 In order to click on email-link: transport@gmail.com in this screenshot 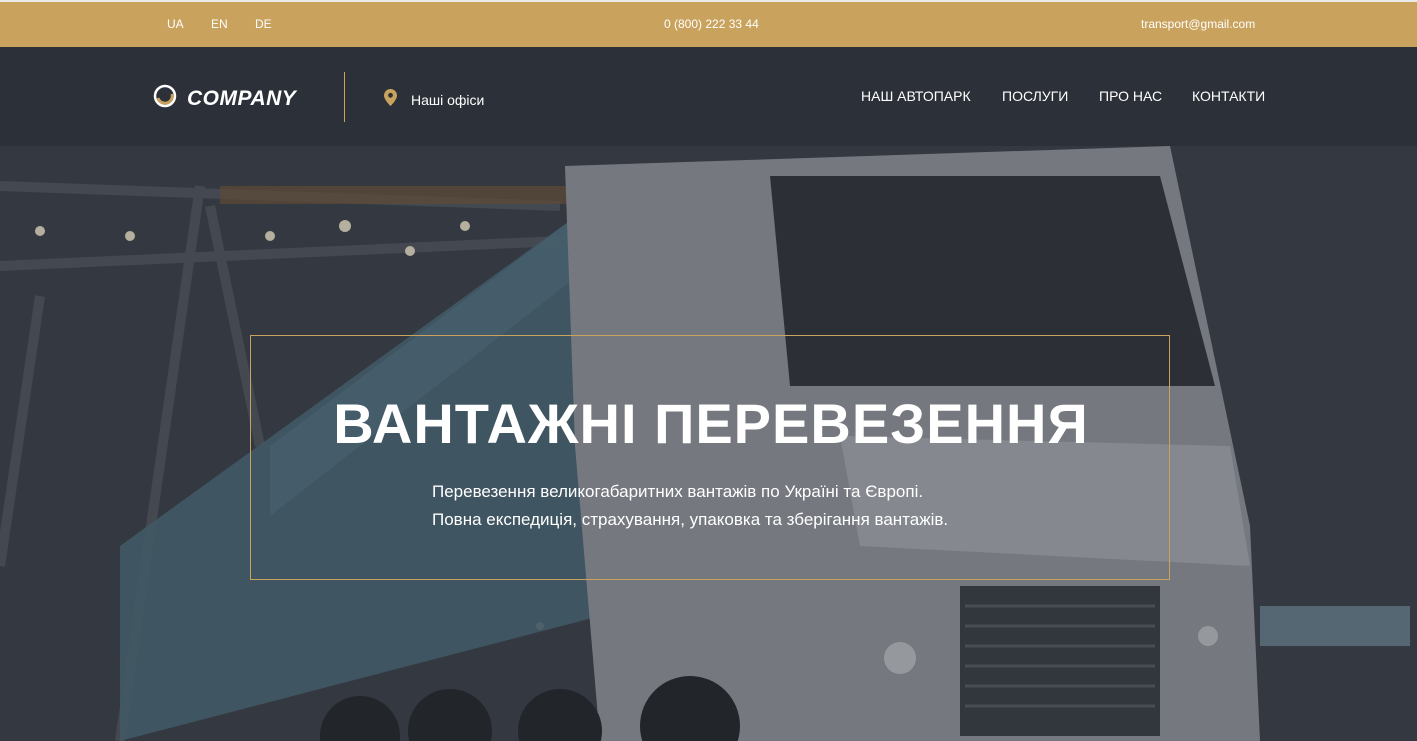, I will do `click(1198, 24)`.